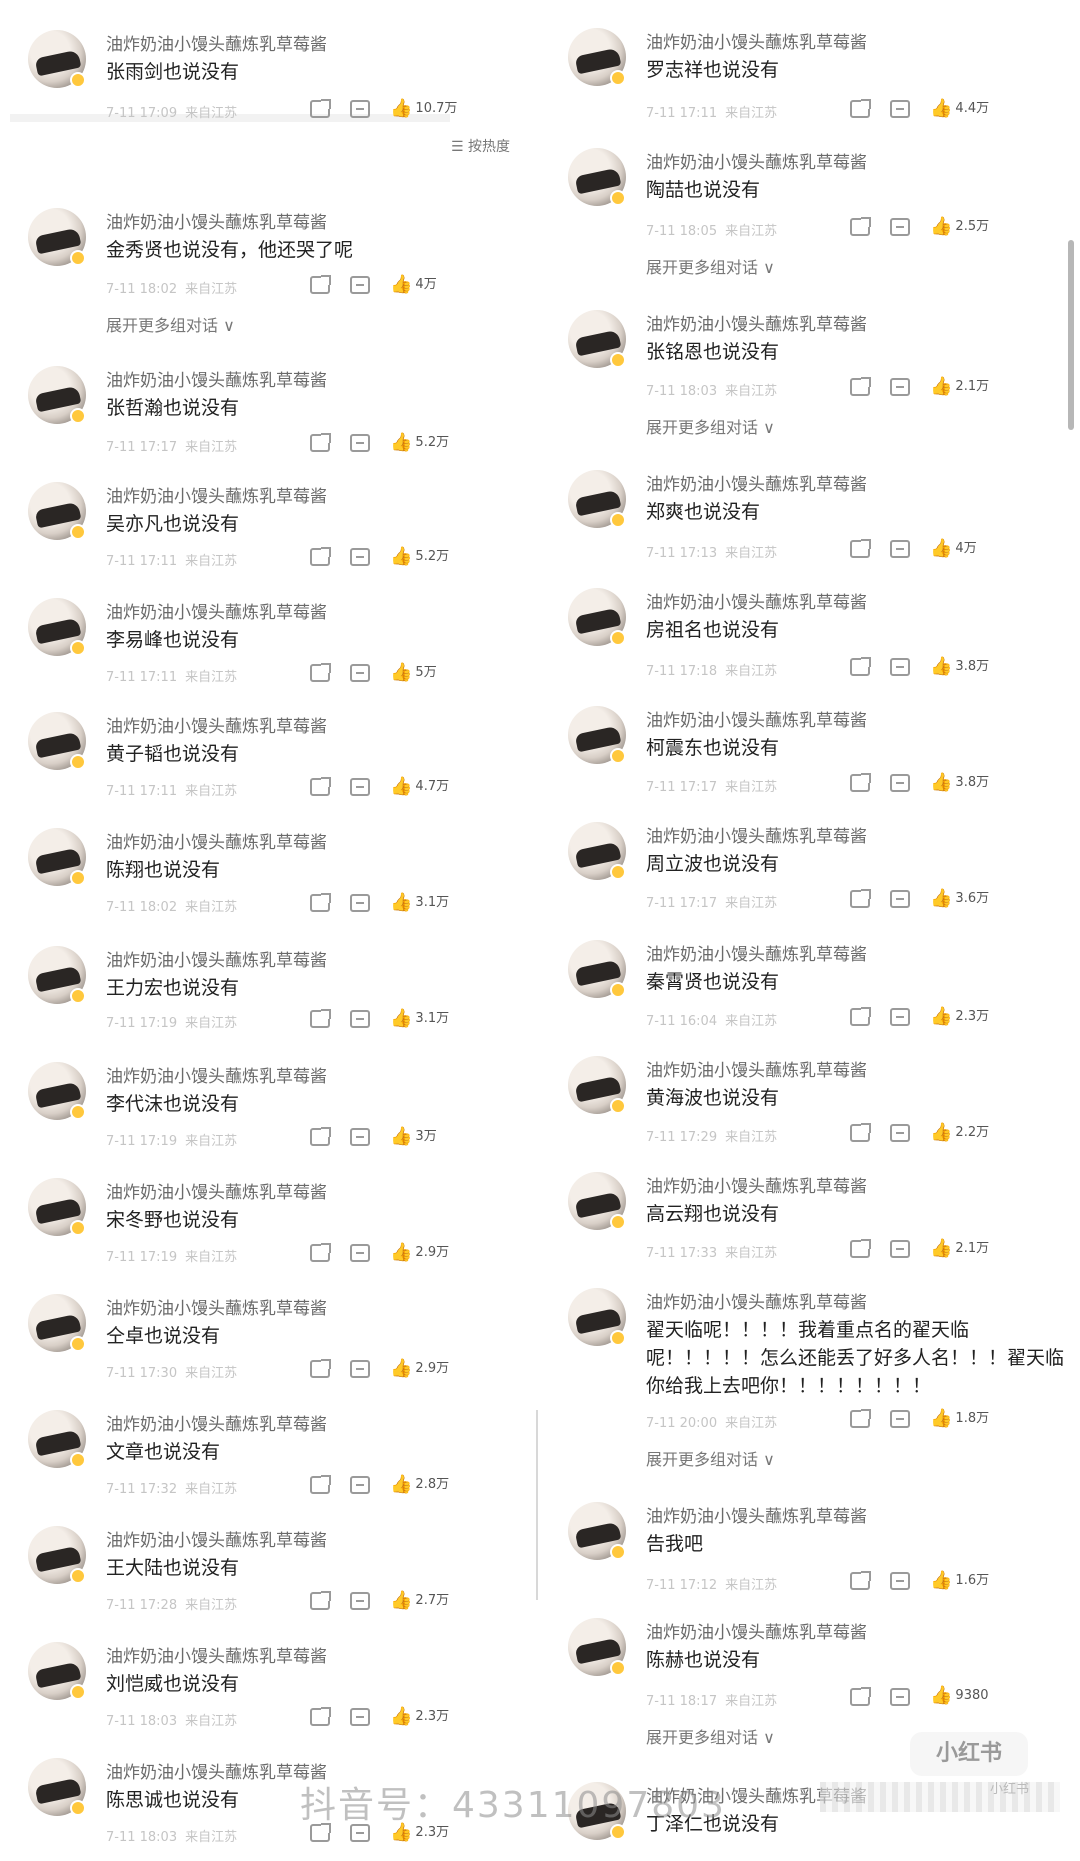 Image resolution: width=1080 pixels, height=1861 pixels. I want to click on like-button: 👍 3.6万, so click(959, 898).